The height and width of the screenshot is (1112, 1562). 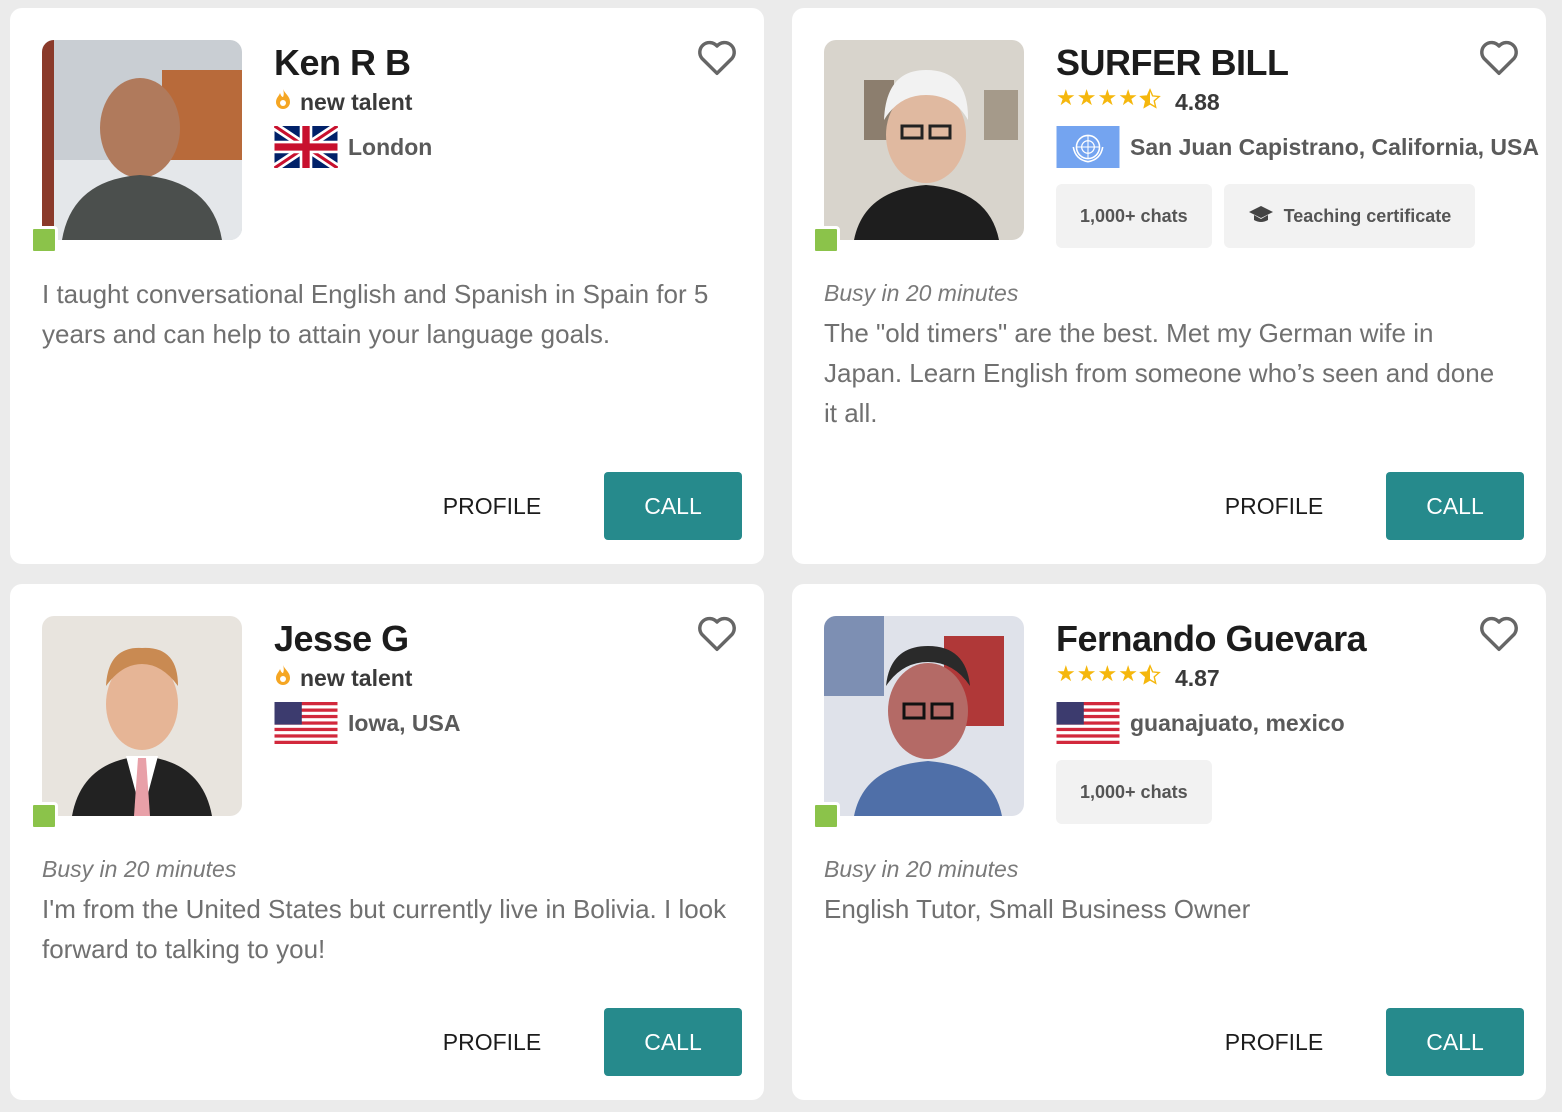 I want to click on graduation-cap-icon, so click(x=1261, y=216).